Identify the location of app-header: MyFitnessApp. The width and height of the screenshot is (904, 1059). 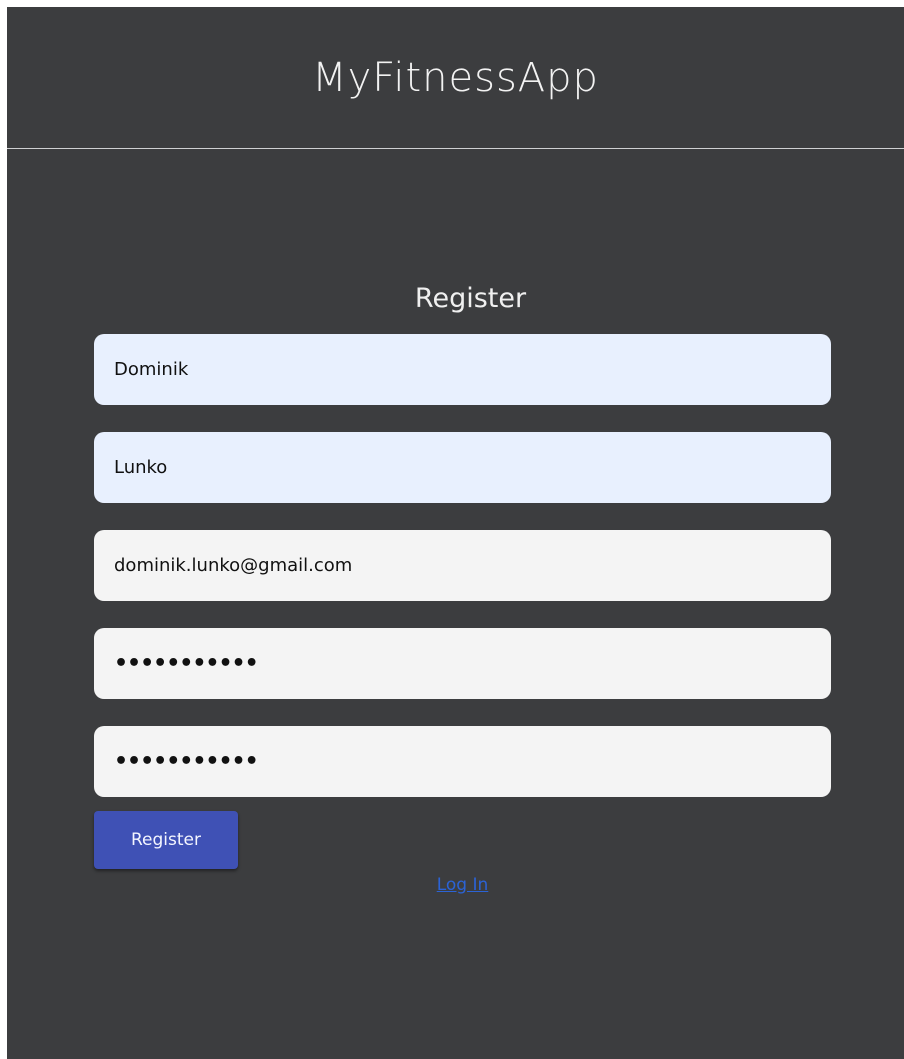
(455, 78).